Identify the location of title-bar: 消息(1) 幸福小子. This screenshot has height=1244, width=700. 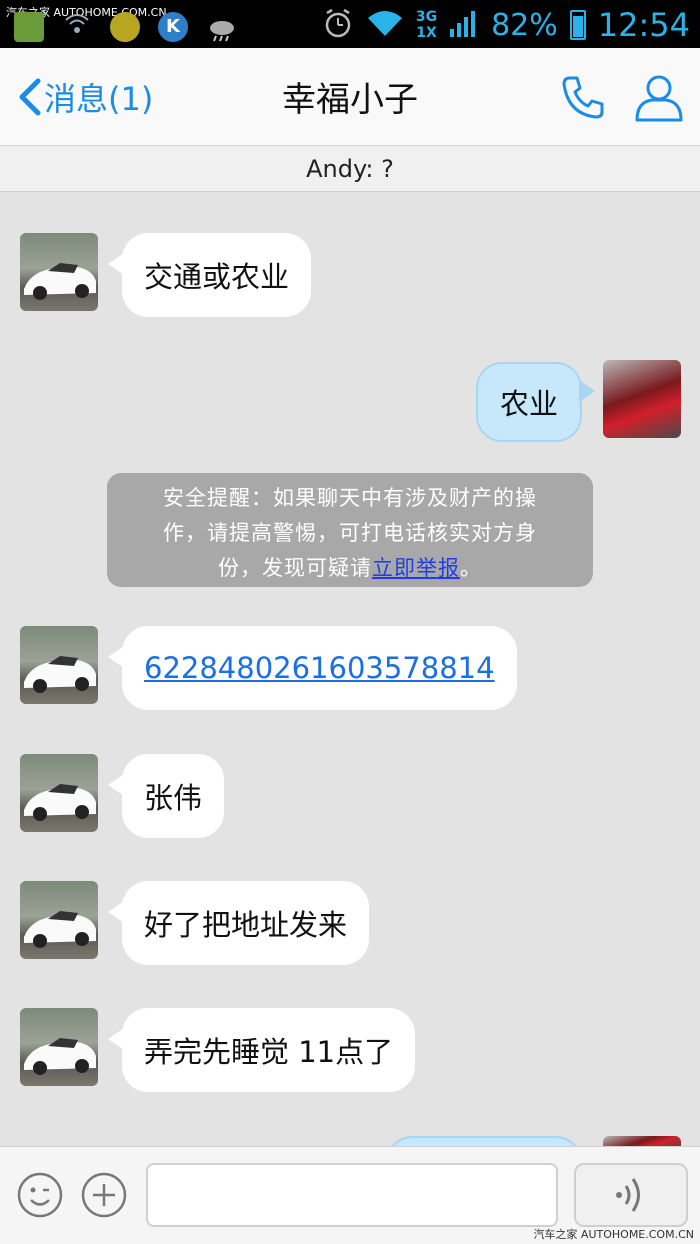
(350, 97).